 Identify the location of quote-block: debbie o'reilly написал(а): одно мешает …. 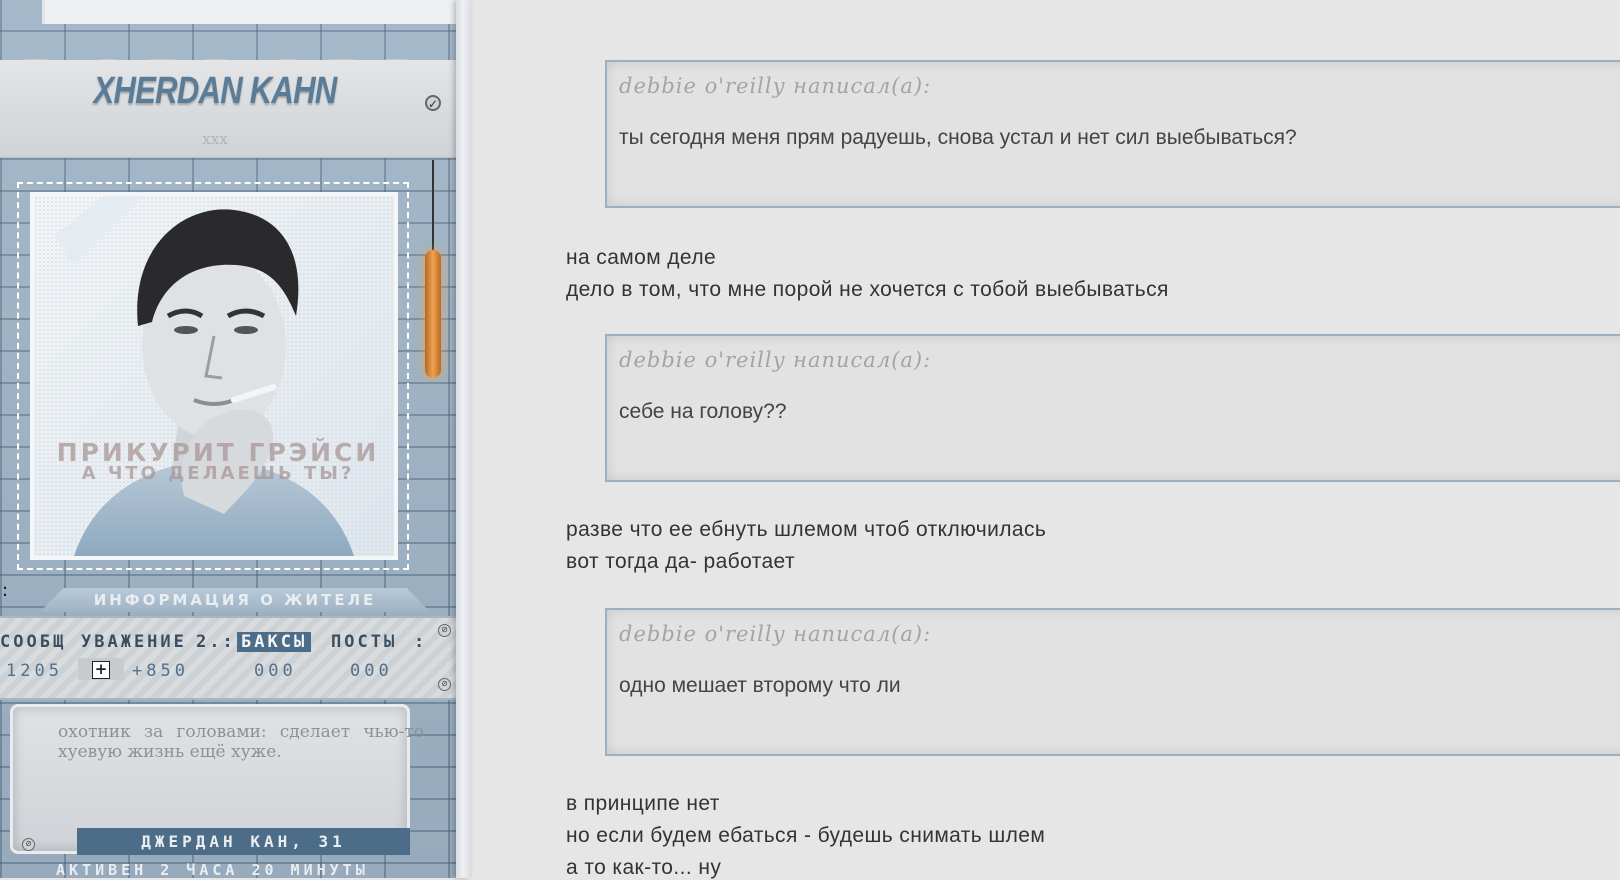
(1112, 682).